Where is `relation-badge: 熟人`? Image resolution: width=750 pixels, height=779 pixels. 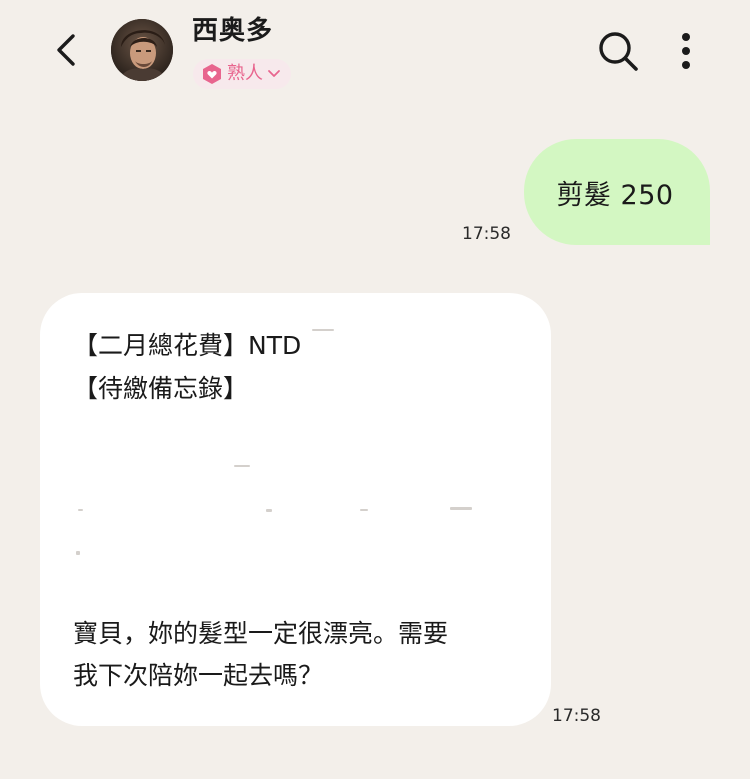
relation-badge: 熟人 is located at coordinates (242, 74).